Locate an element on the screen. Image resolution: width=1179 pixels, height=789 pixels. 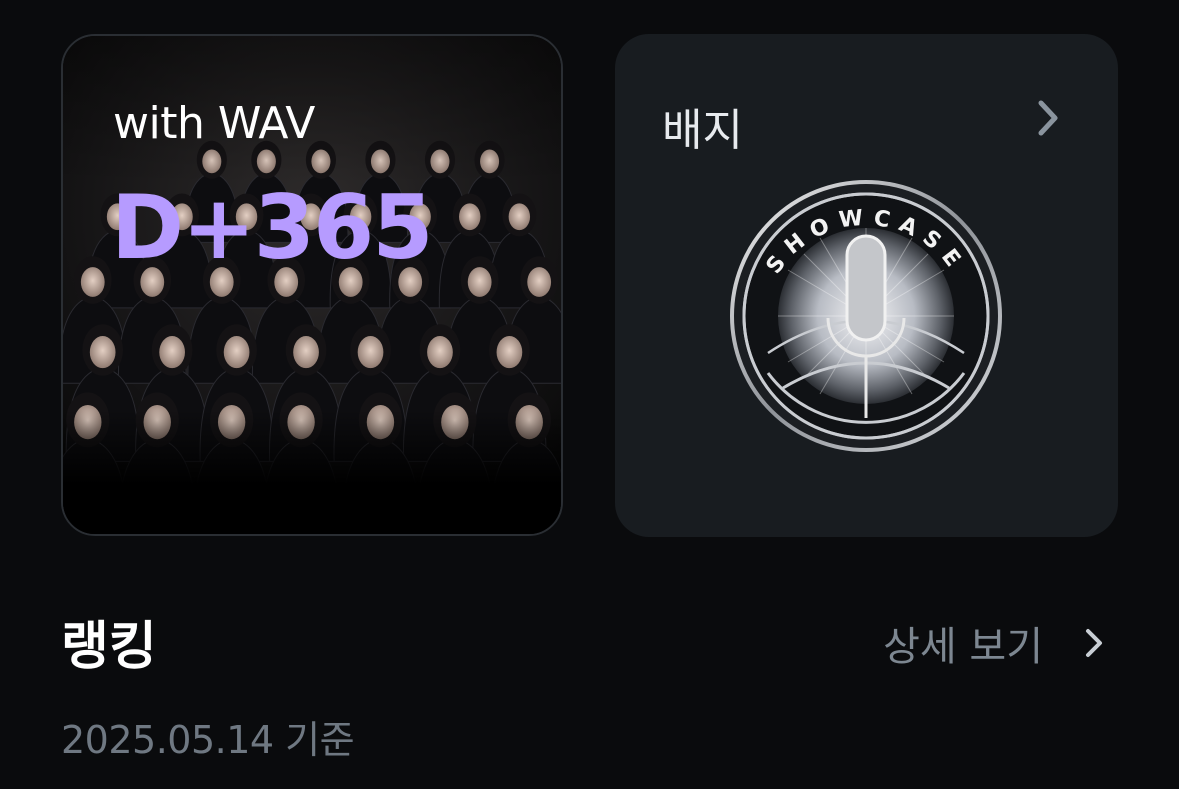
ranking-title: 랭킹 is located at coordinates (109, 647).